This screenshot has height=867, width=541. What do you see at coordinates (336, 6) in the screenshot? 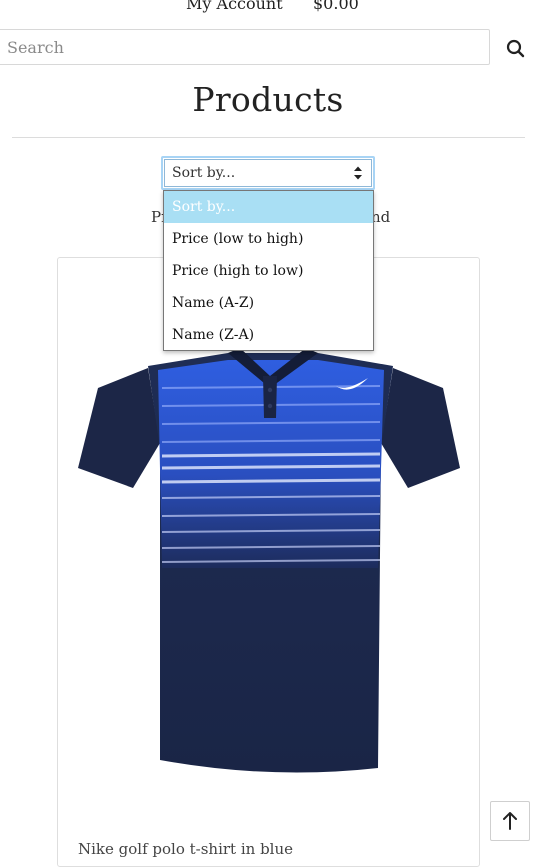
I see `cart-total: $0.00` at bounding box center [336, 6].